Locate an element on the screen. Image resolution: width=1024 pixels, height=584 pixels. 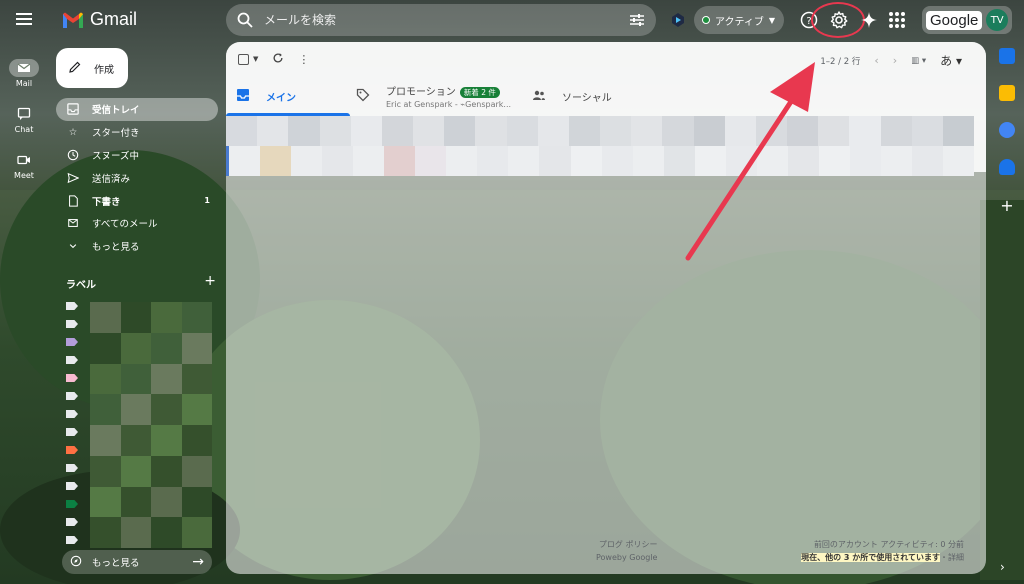
sidebar-item-label: スター付き is located at coordinates (116, 134).